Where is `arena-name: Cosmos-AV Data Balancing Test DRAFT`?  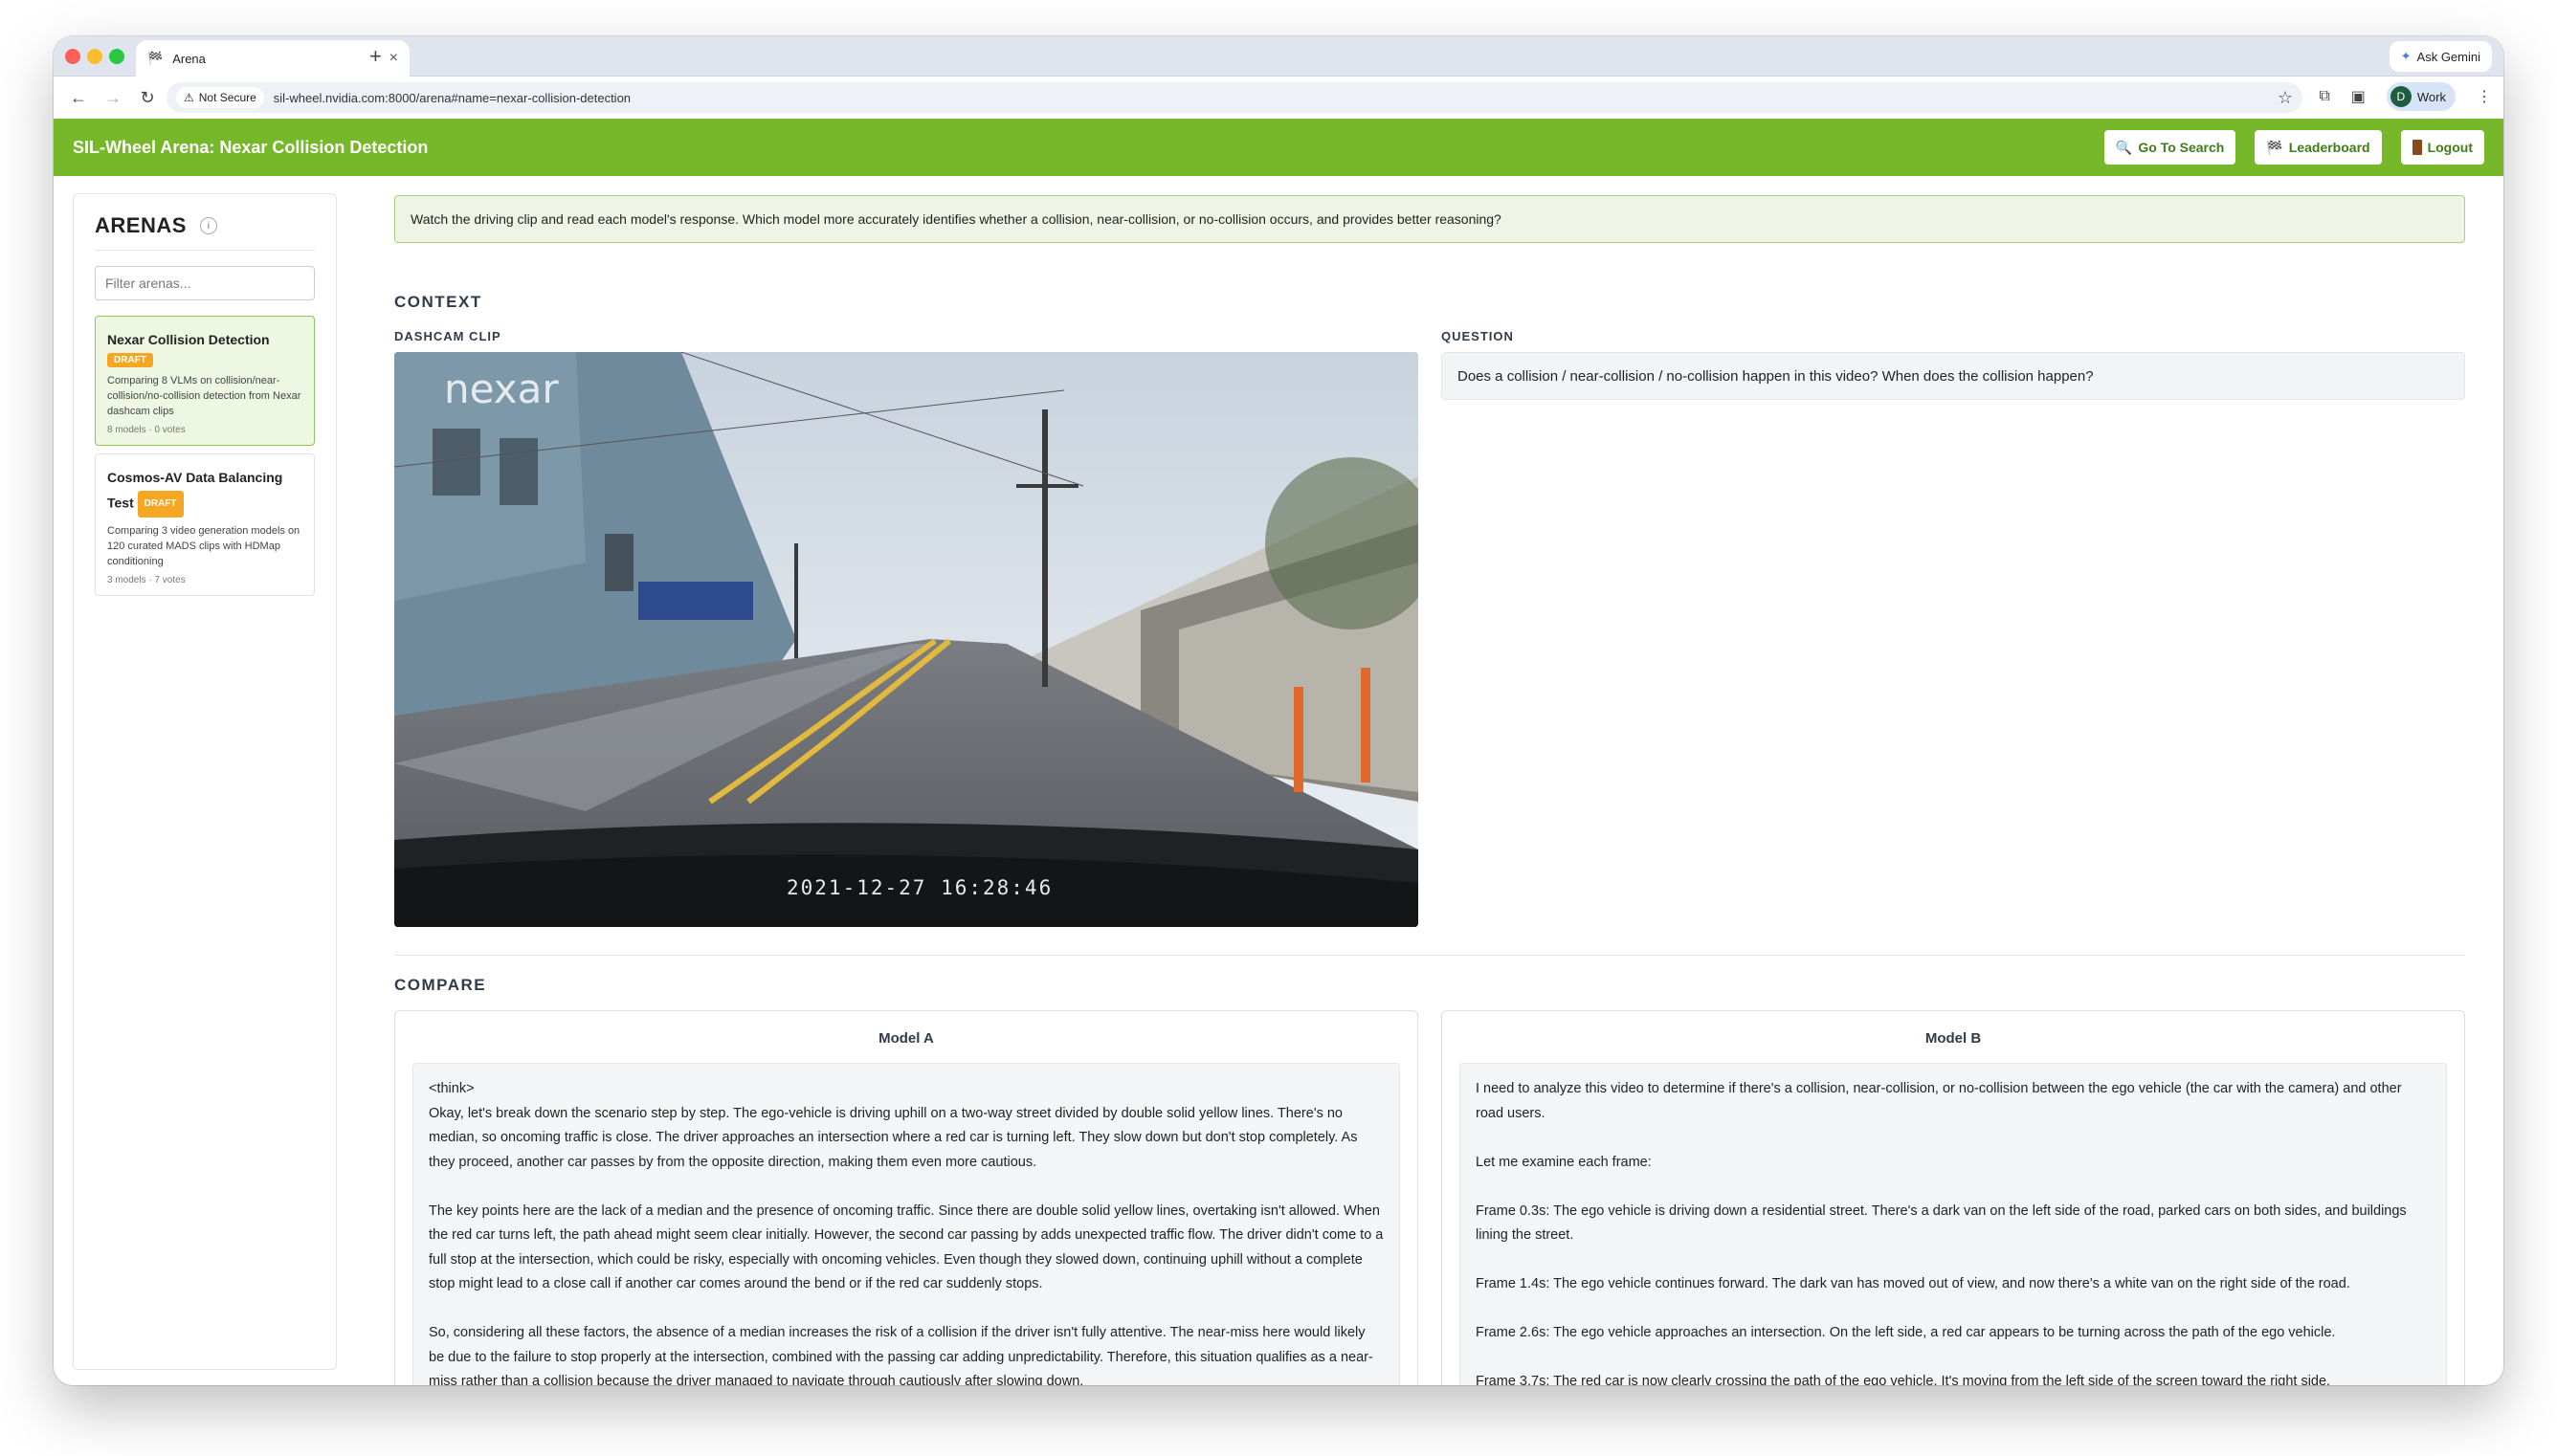 arena-name: Cosmos-AV Data Balancing Test DRAFT is located at coordinates (204, 493).